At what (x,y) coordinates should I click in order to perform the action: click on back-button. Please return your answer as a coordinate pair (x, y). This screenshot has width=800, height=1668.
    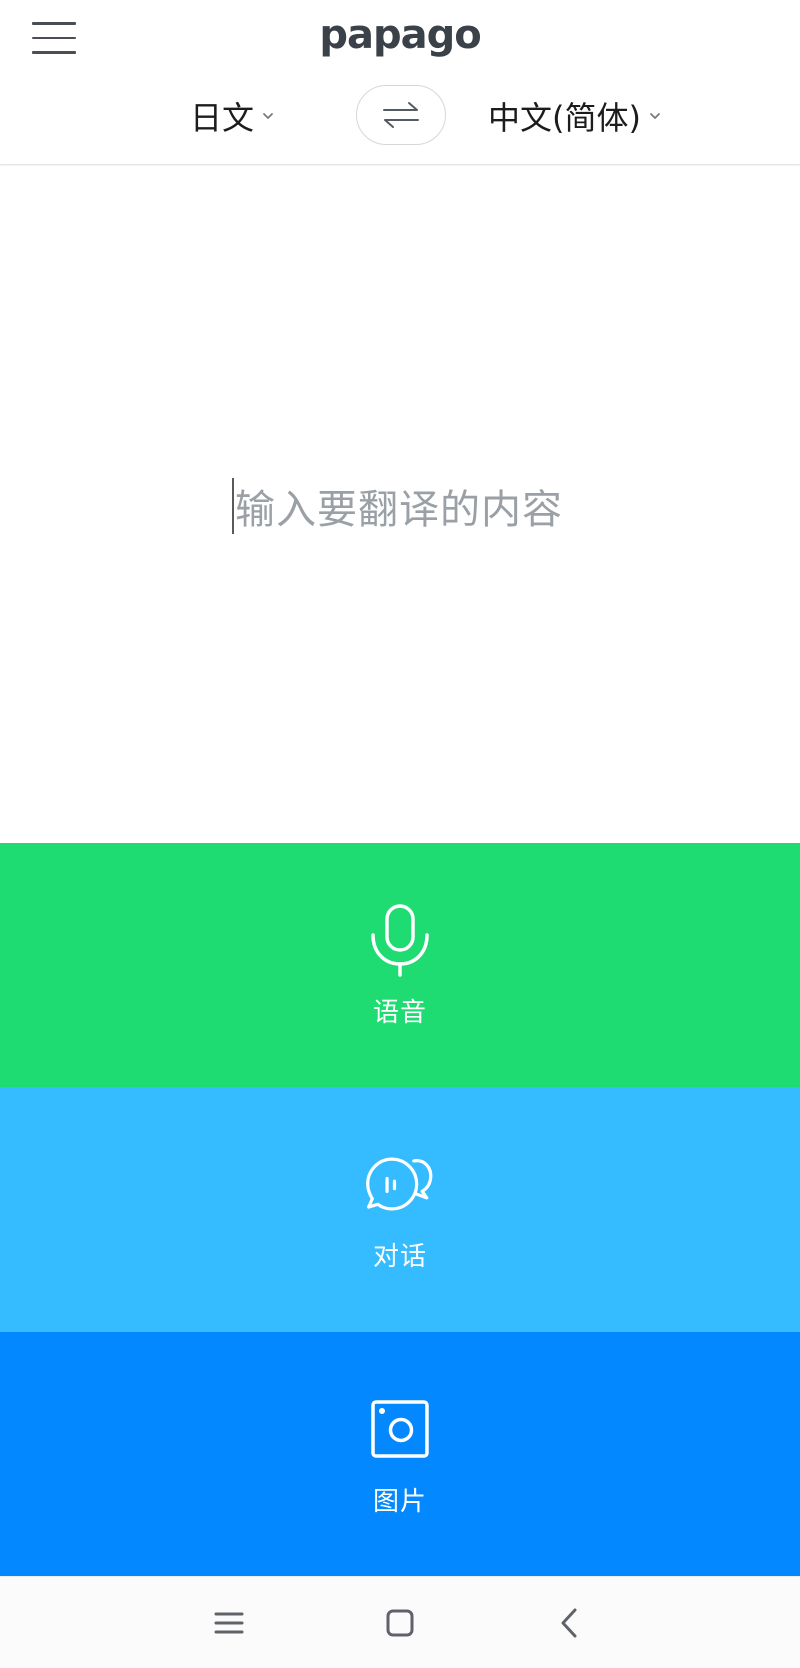
    Looking at the image, I should click on (570, 1623).